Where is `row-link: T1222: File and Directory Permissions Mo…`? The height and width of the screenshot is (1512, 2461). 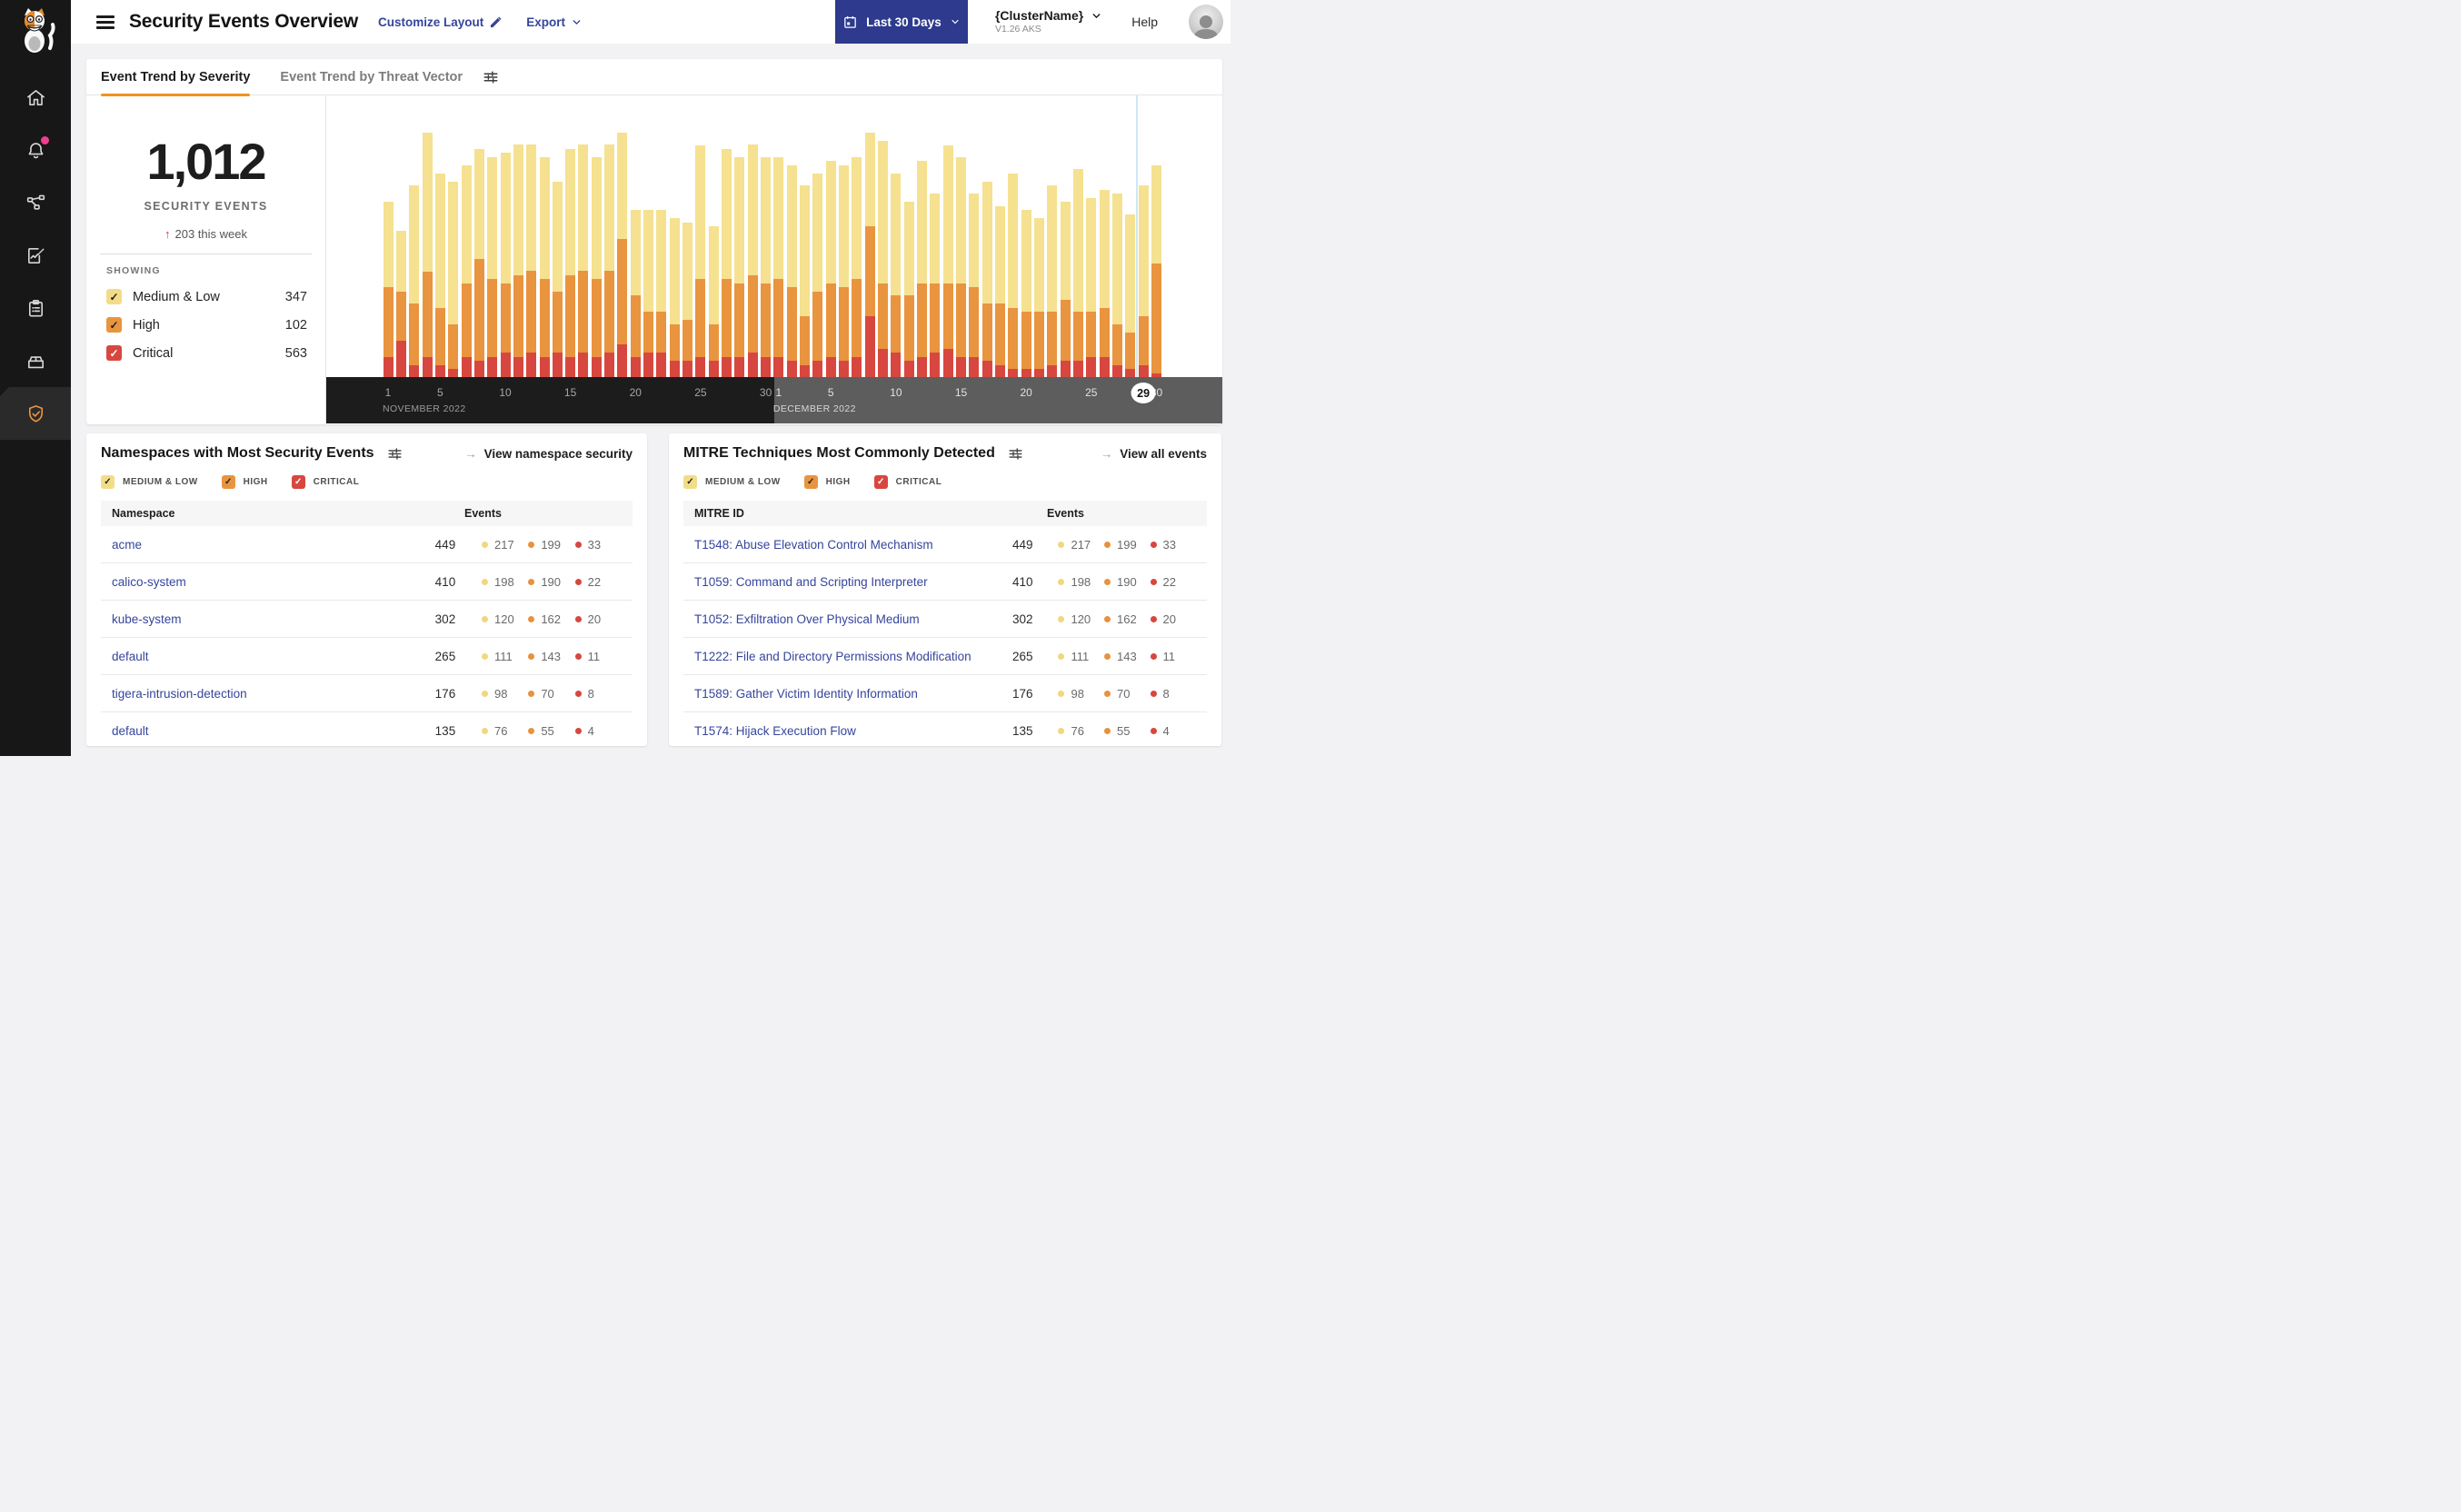 row-link: T1222: File and Directory Permissions Mo… is located at coordinates (853, 656).